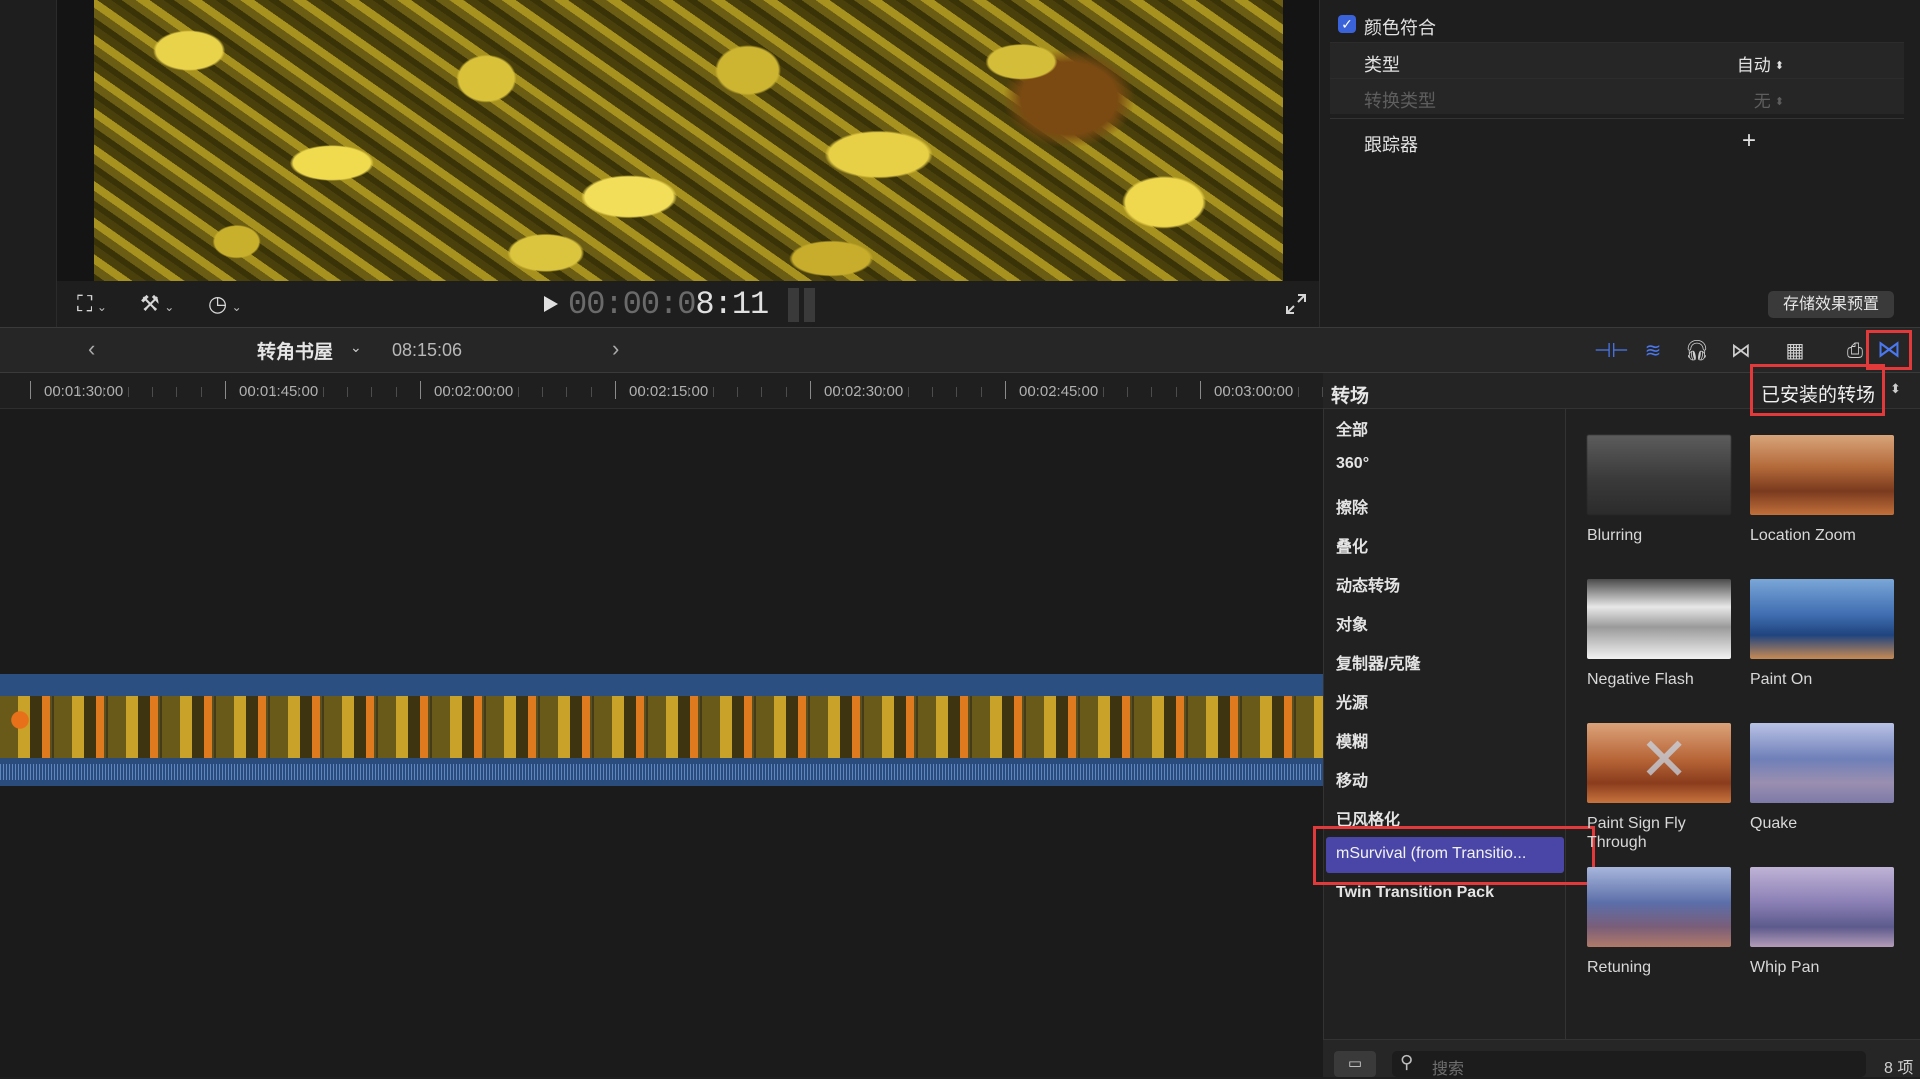 This screenshot has width=1920, height=1079. Describe the element at coordinates (1368, 584) in the screenshot. I see `category-item: 动态转场` at that location.